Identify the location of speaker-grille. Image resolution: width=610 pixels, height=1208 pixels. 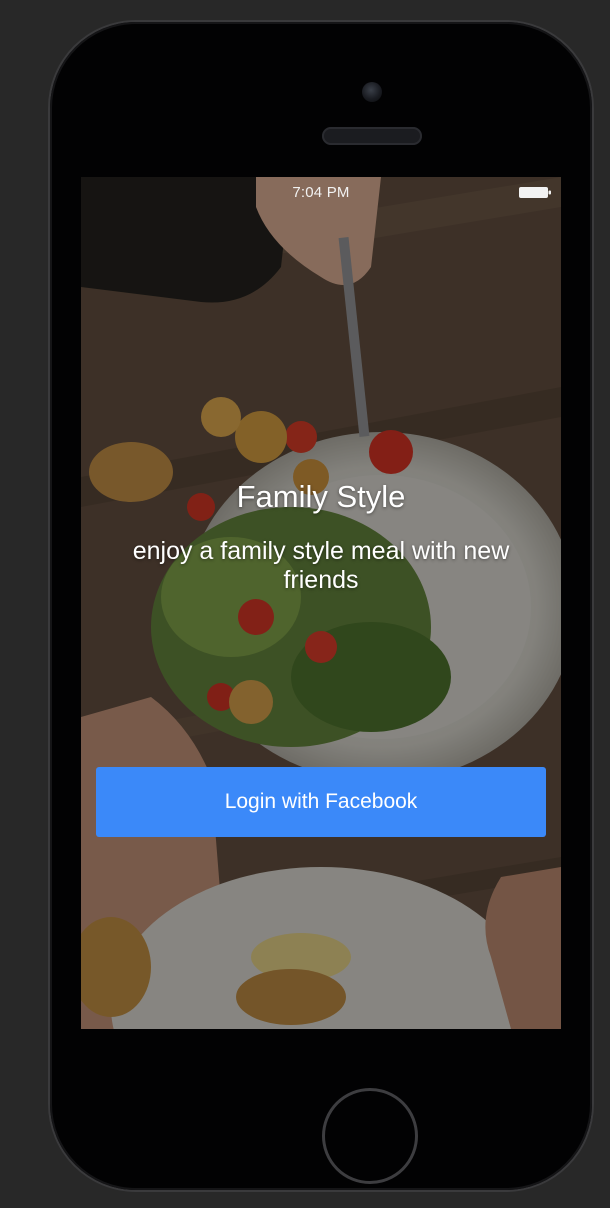
(372, 136).